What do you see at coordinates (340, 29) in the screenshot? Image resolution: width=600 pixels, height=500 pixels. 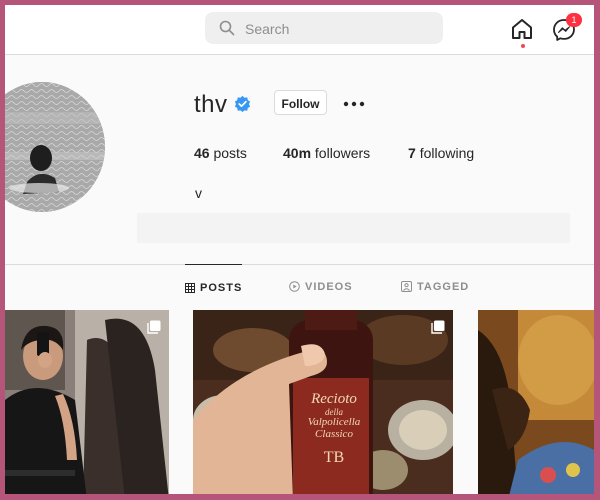 I see `search-input` at bounding box center [340, 29].